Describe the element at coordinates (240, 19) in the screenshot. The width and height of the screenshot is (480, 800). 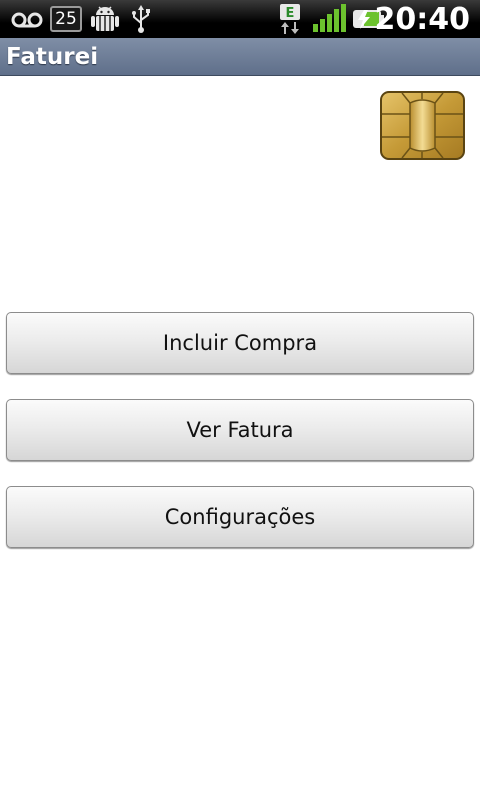
I see `status-bar: 25 E 20:40` at that location.